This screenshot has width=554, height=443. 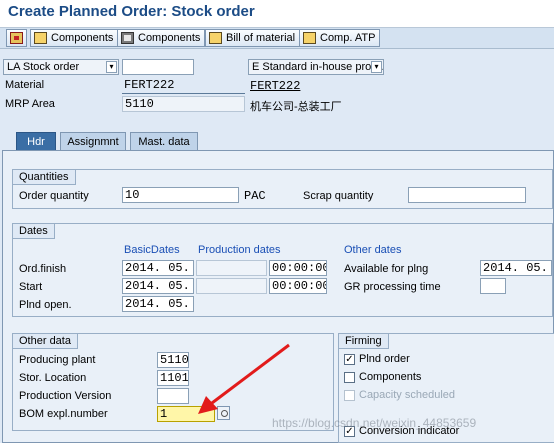 I want to click on red-annotation-arrow, so click(x=244, y=378).